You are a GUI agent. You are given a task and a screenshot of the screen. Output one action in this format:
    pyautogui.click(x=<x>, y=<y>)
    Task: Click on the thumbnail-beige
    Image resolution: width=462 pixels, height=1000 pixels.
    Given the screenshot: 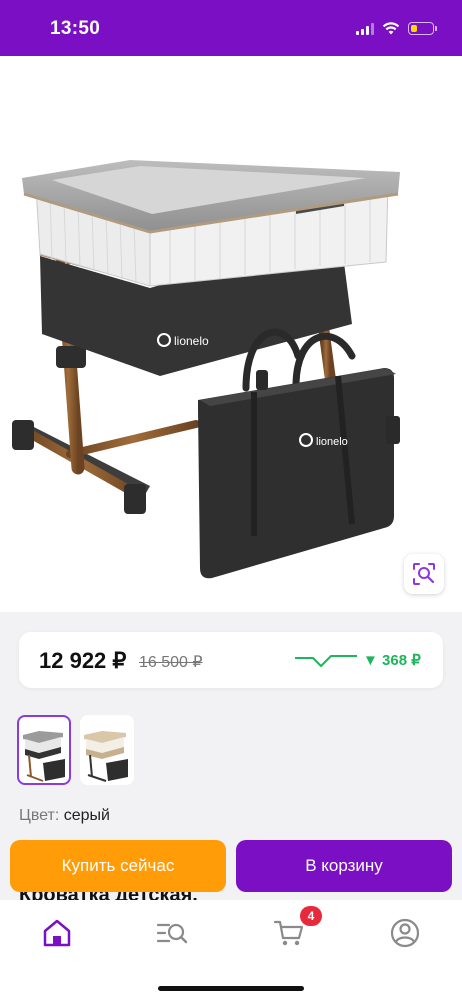 What is the action you would take?
    pyautogui.click(x=107, y=750)
    